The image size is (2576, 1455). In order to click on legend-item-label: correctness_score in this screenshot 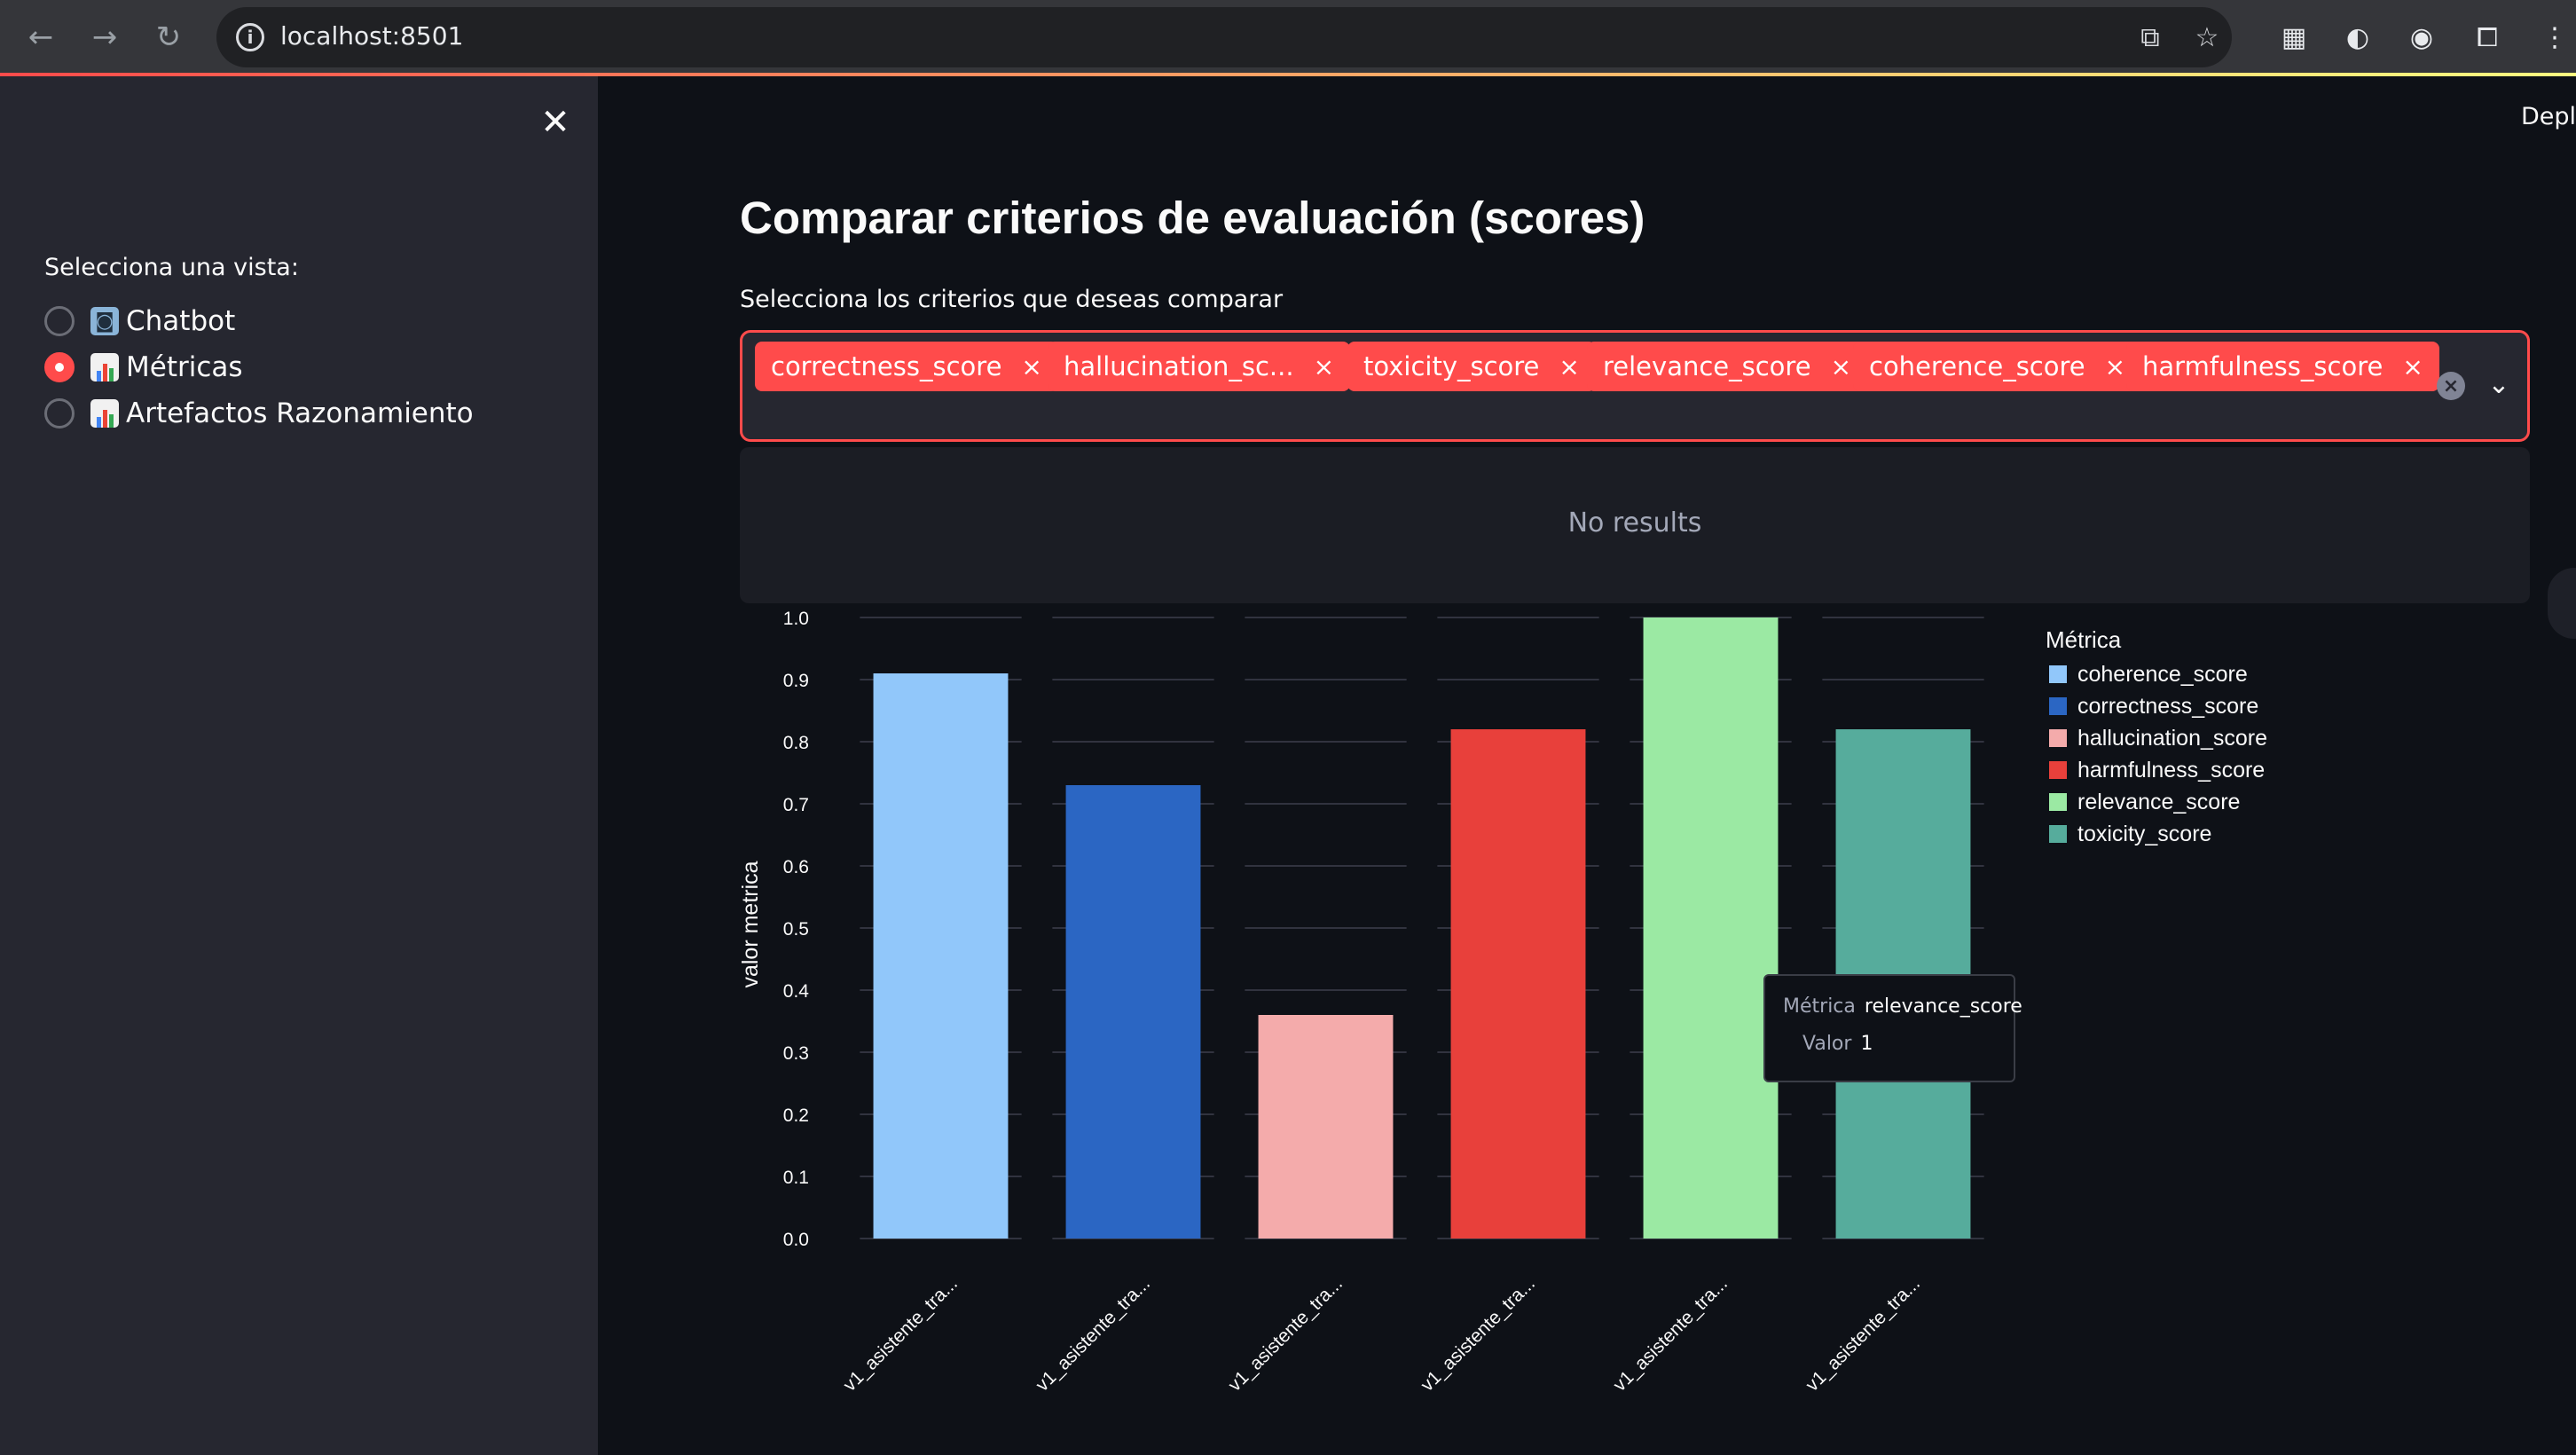, I will do `click(2167, 706)`.